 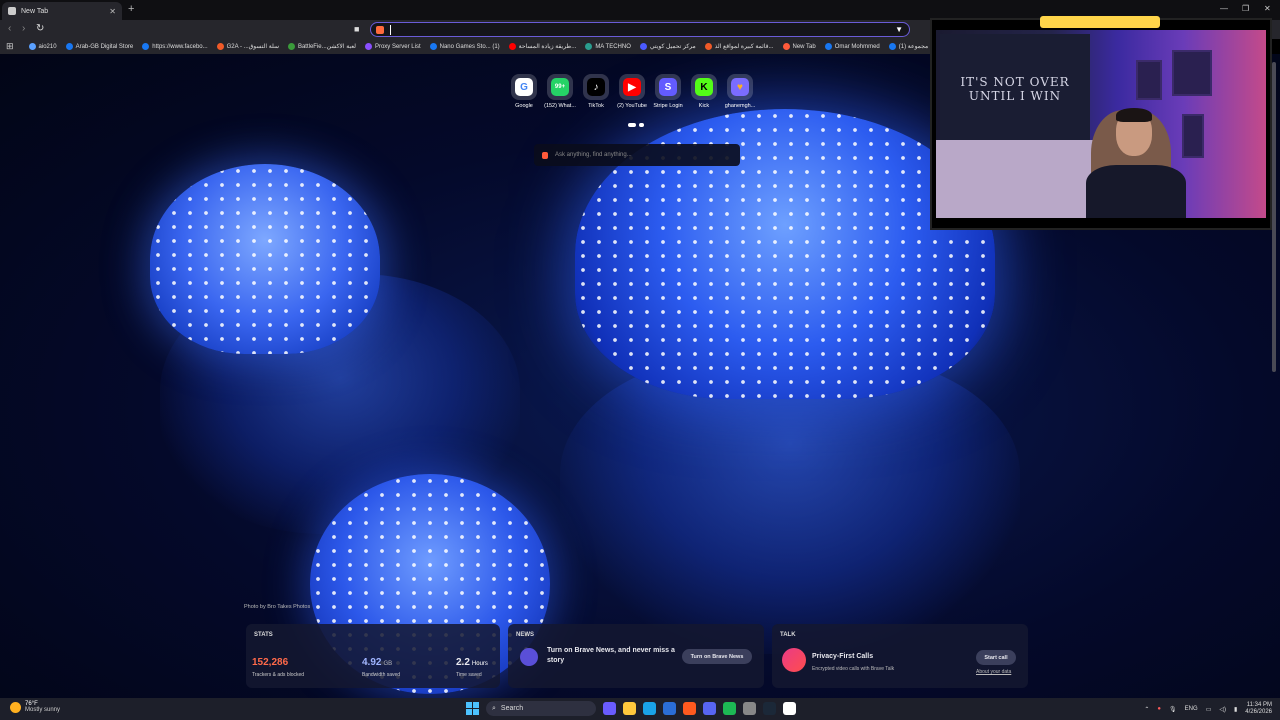 I want to click on reload-icon: ↻, so click(x=40, y=28).